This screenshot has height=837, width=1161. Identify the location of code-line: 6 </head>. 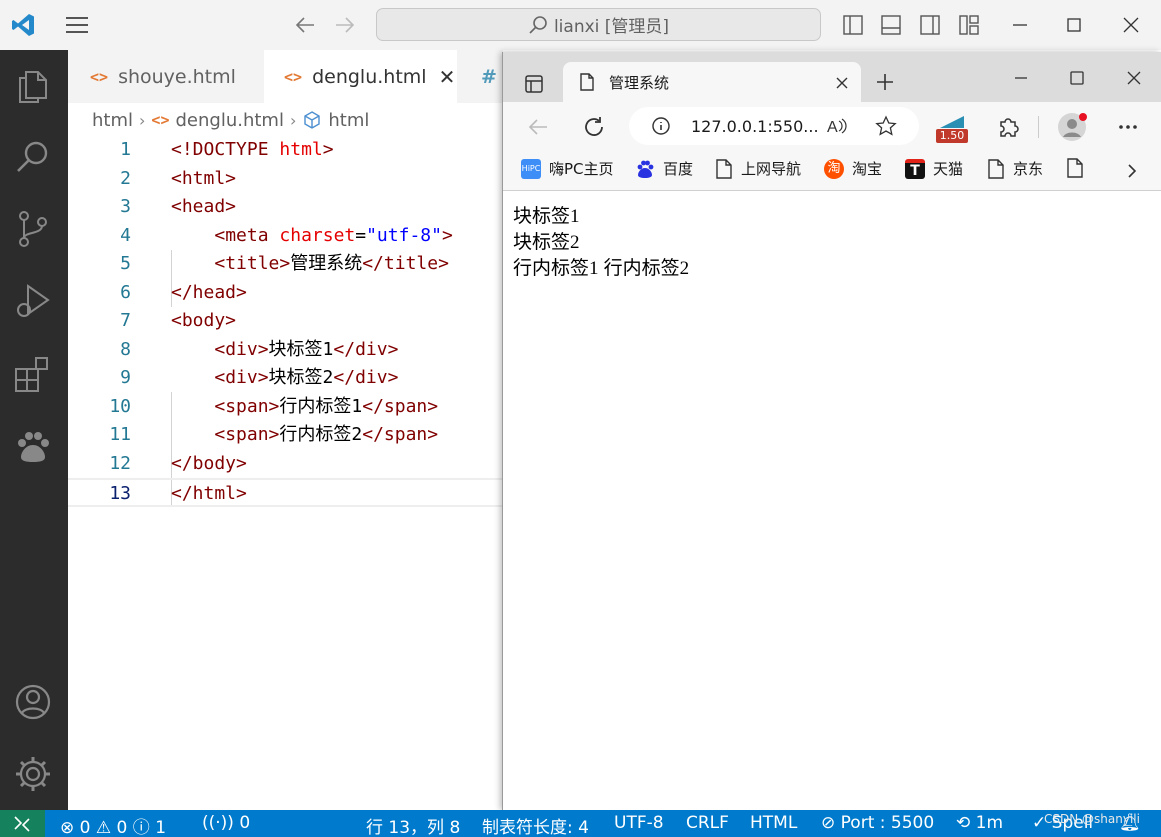
(183, 292).